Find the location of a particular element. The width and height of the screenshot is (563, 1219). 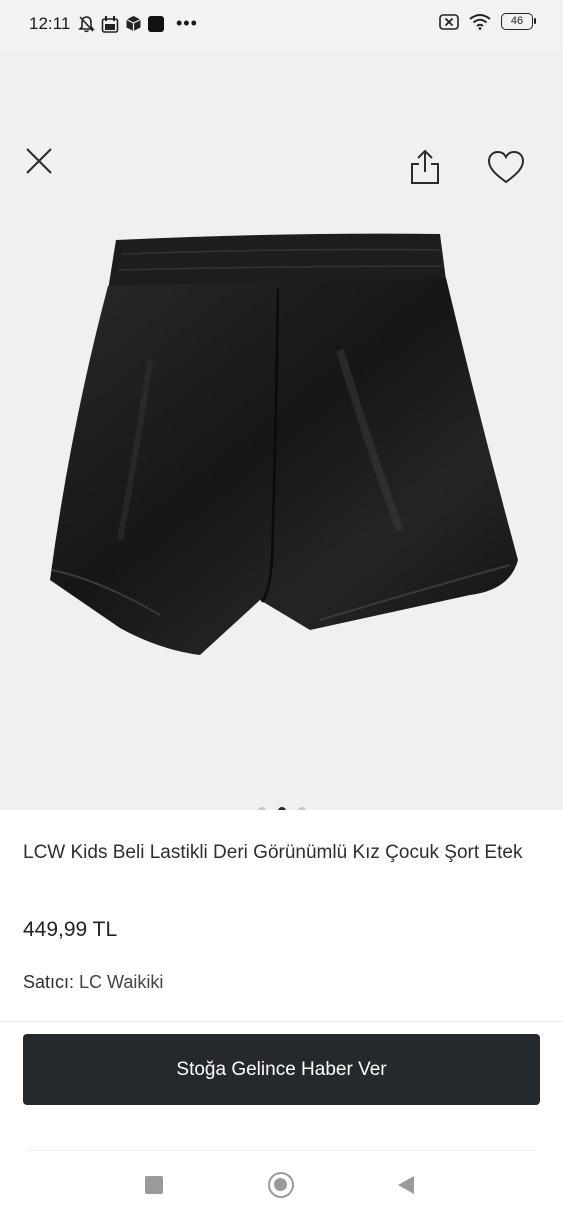

product-price: 449,99 TL is located at coordinates (70, 929).